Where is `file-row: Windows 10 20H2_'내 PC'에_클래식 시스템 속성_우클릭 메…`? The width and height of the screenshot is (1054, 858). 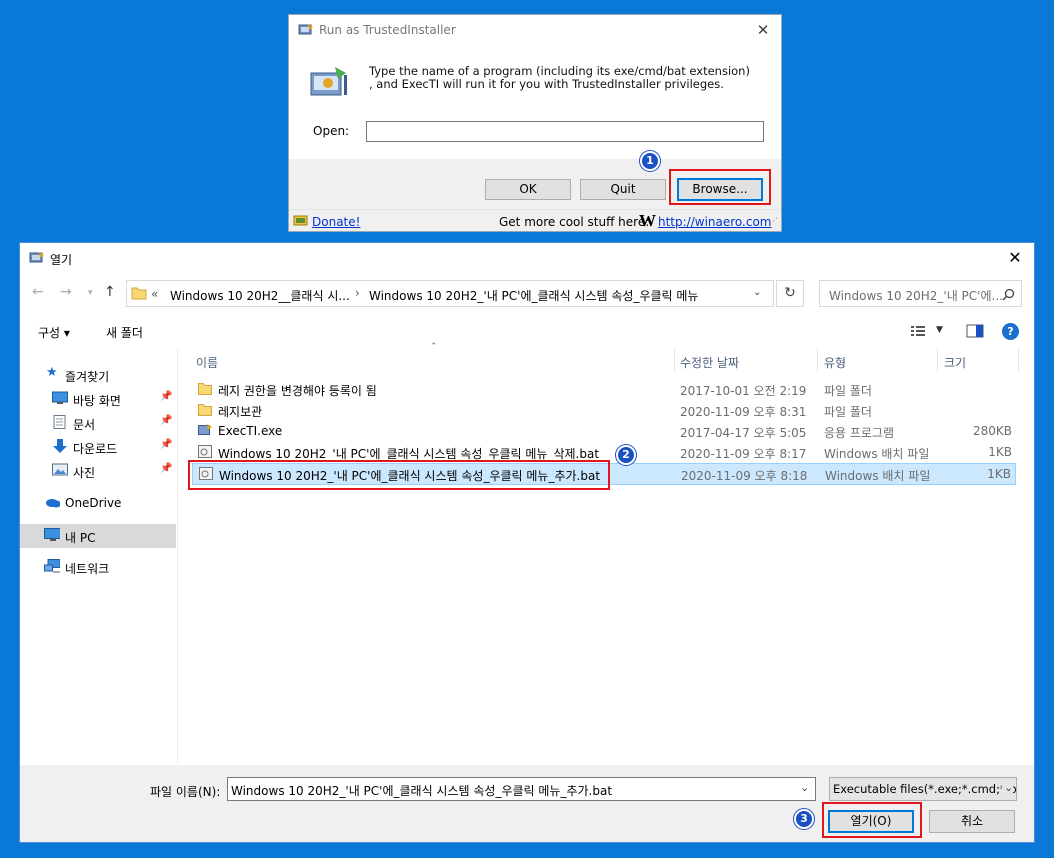 file-row: Windows 10 20H2_'내 PC'에_클래식 시스템 속성_우클릭 메… is located at coordinates (604, 452).